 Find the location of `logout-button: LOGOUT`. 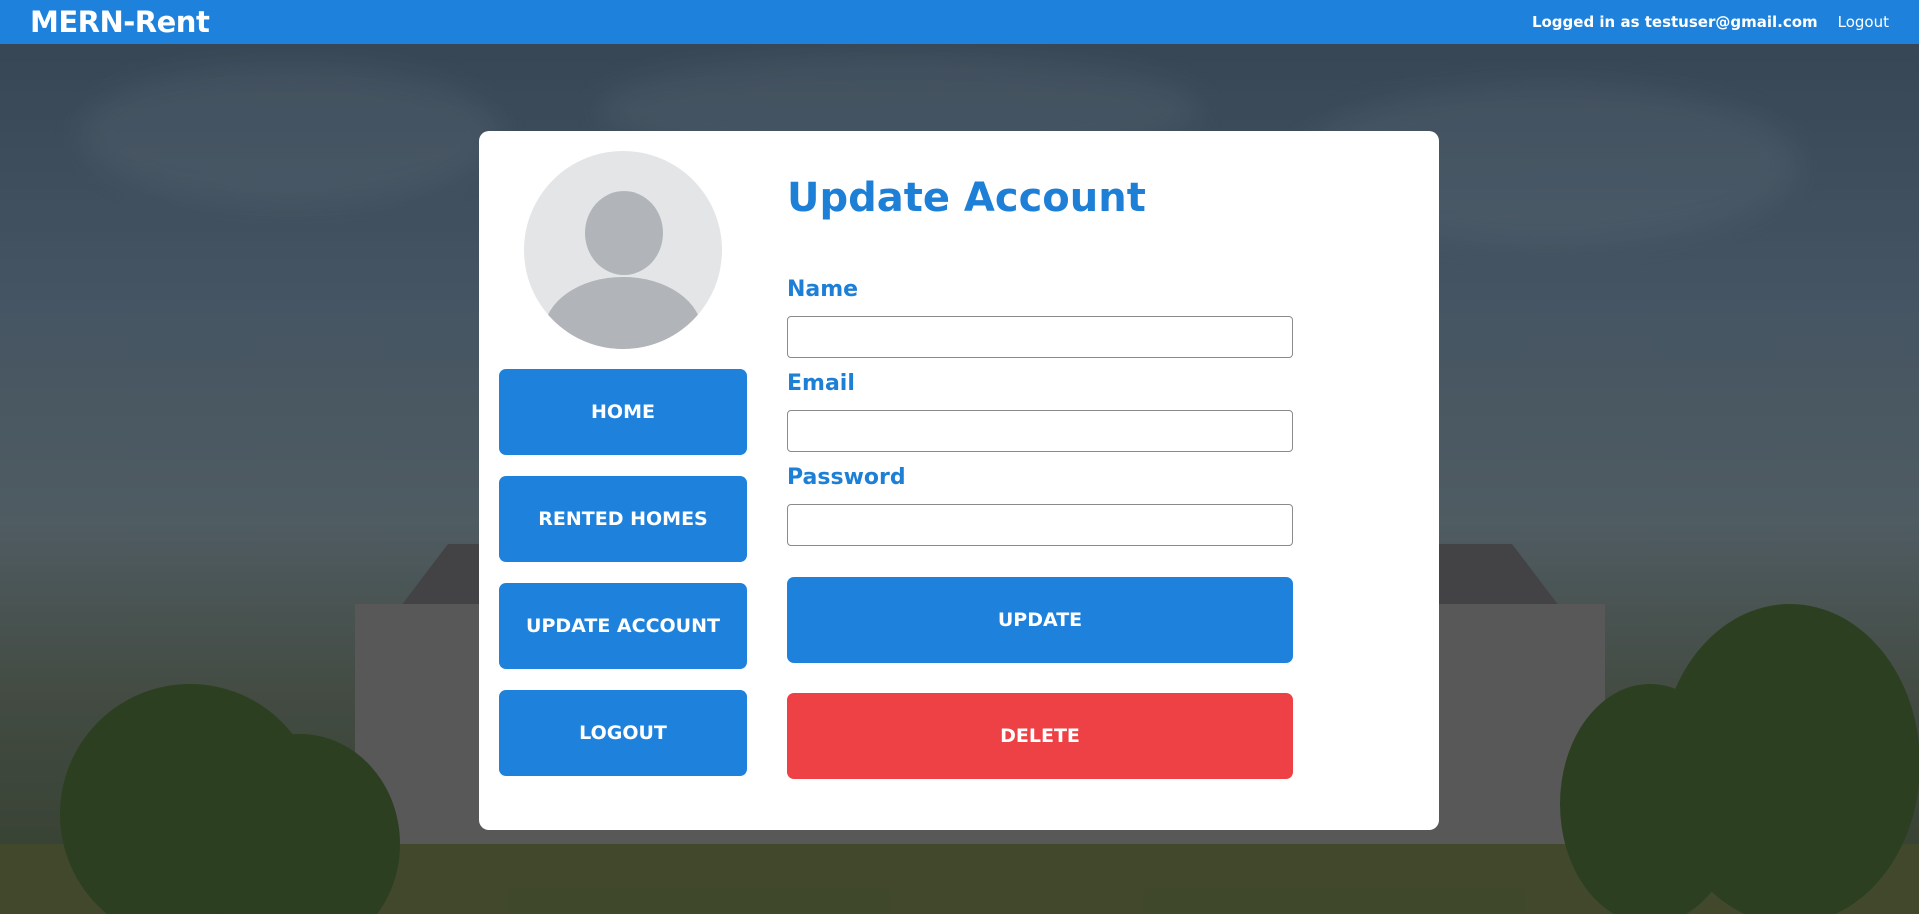

logout-button: LOGOUT is located at coordinates (623, 733).